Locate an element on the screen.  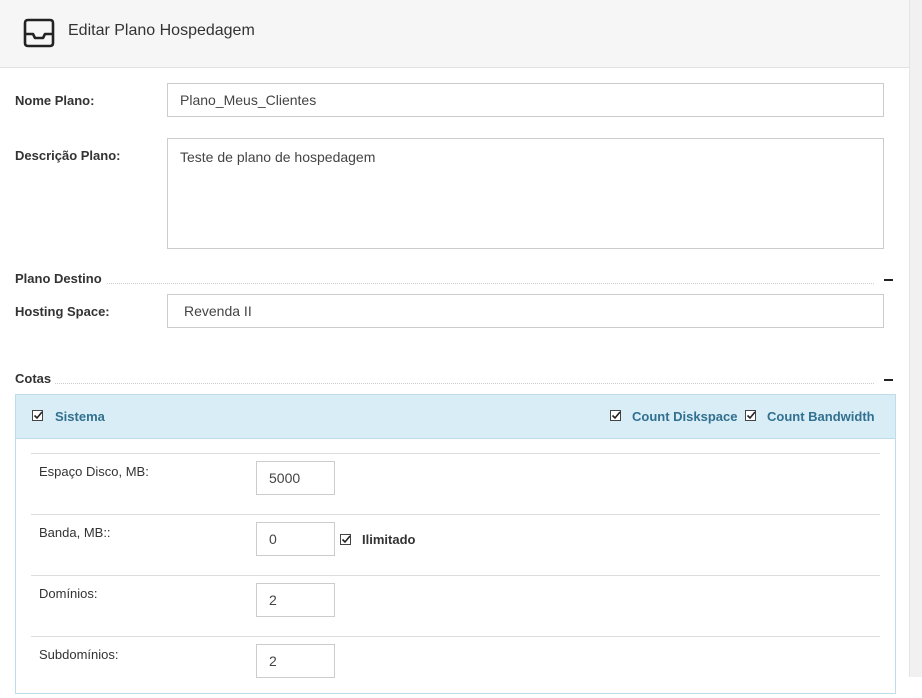
plano-destino-title: Plano Destino is located at coordinates (58, 278).